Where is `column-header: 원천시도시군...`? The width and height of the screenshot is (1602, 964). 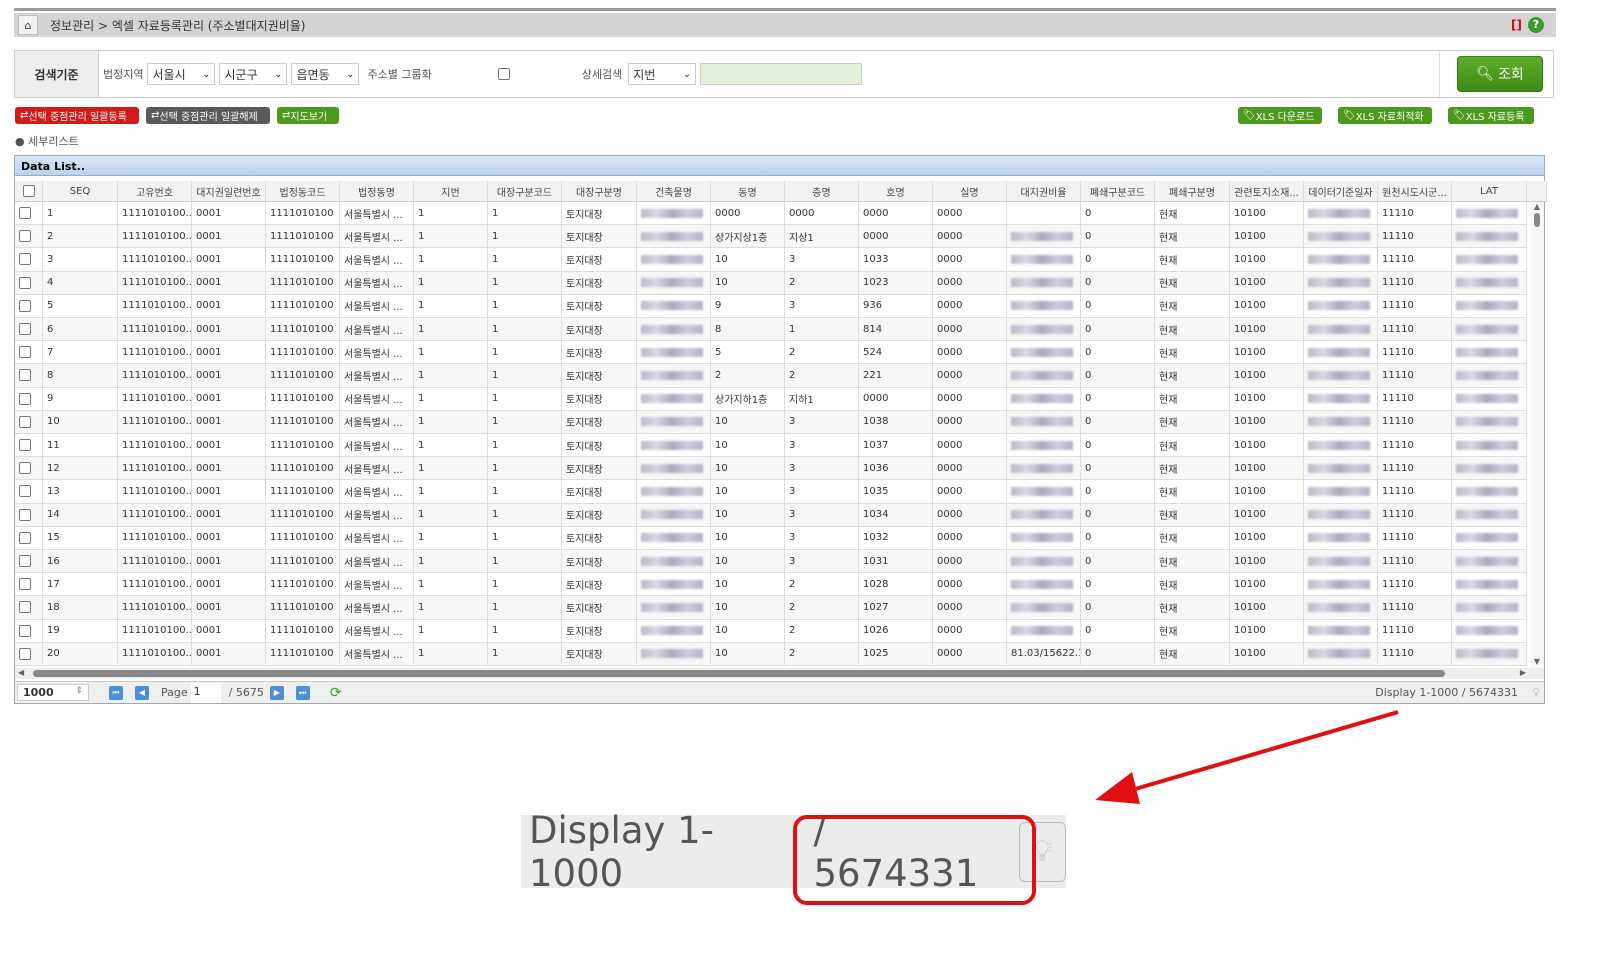 column-header: 원천시도시군... is located at coordinates (1415, 191).